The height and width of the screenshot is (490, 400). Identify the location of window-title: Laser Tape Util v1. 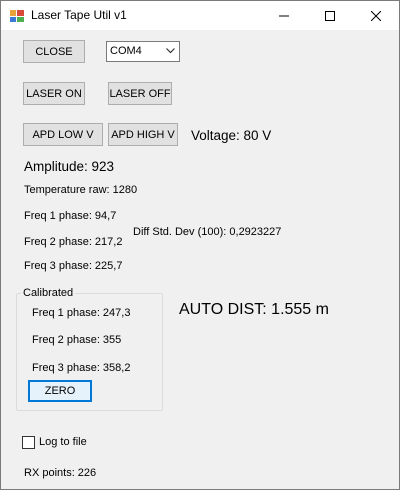
(79, 15).